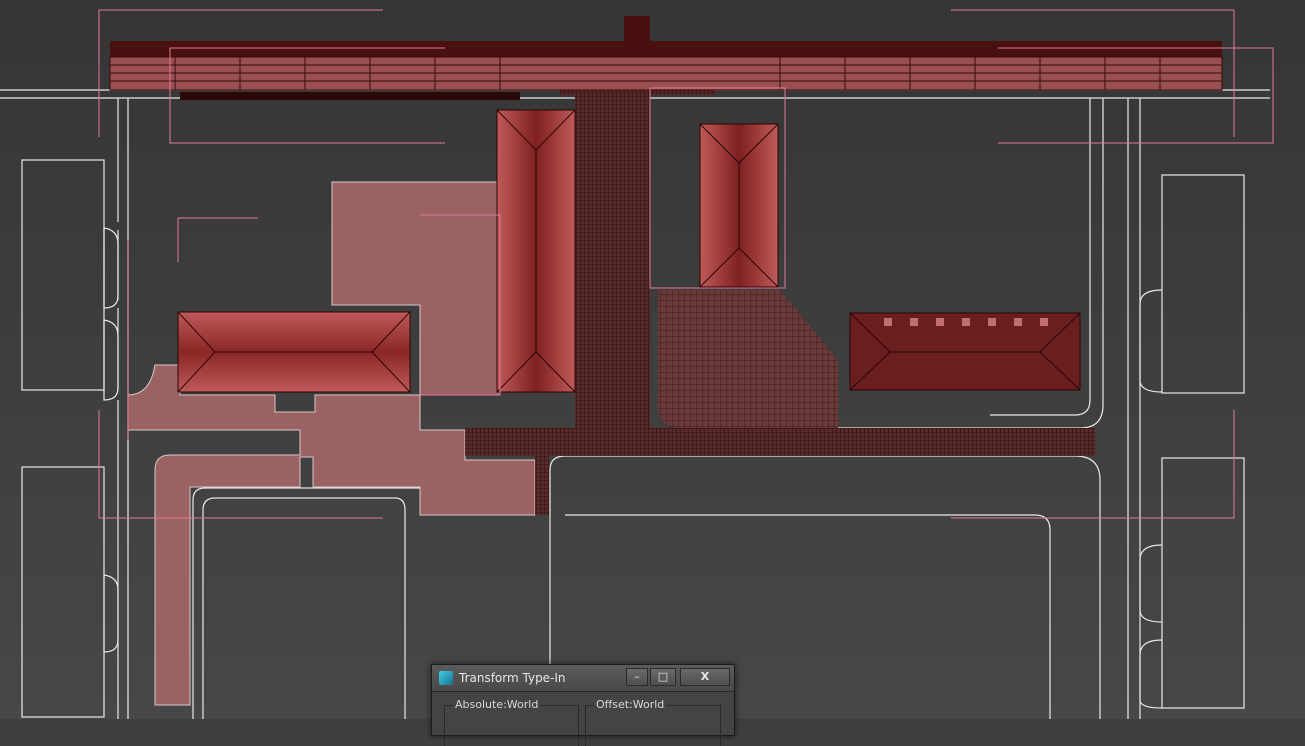  Describe the element at coordinates (512, 678) in the screenshot. I see `dialog-title: Transform Type-In` at that location.